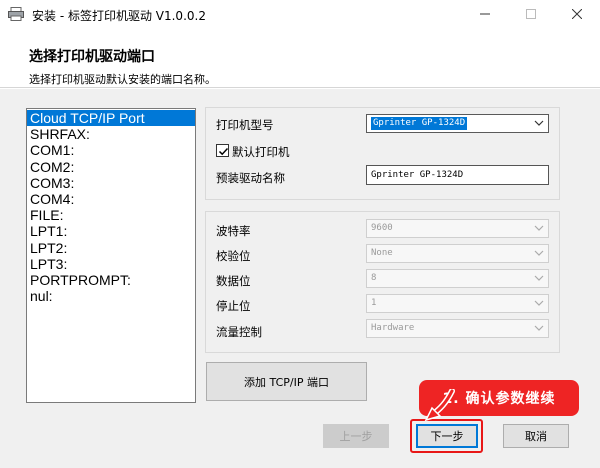 The height and width of the screenshot is (468, 600). I want to click on printer-model-select: Gprinter GP-1324D, so click(457, 123).